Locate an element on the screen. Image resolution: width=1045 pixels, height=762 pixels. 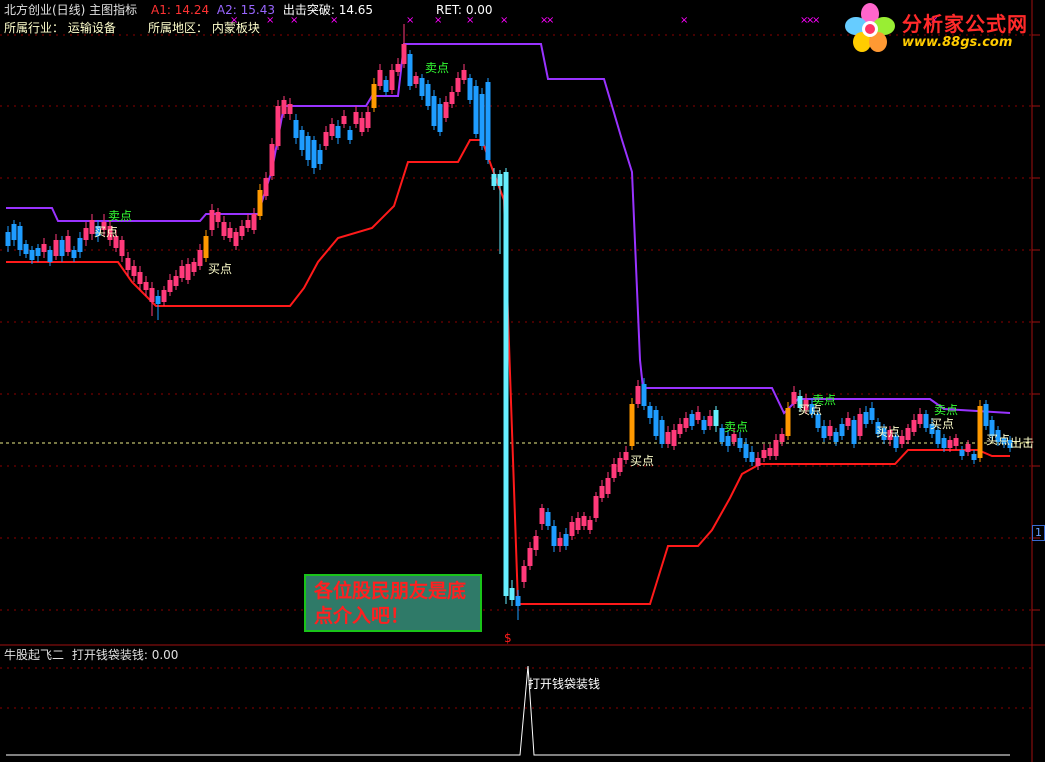
logo-name: 分析家公式网 is located at coordinates (965, 24).